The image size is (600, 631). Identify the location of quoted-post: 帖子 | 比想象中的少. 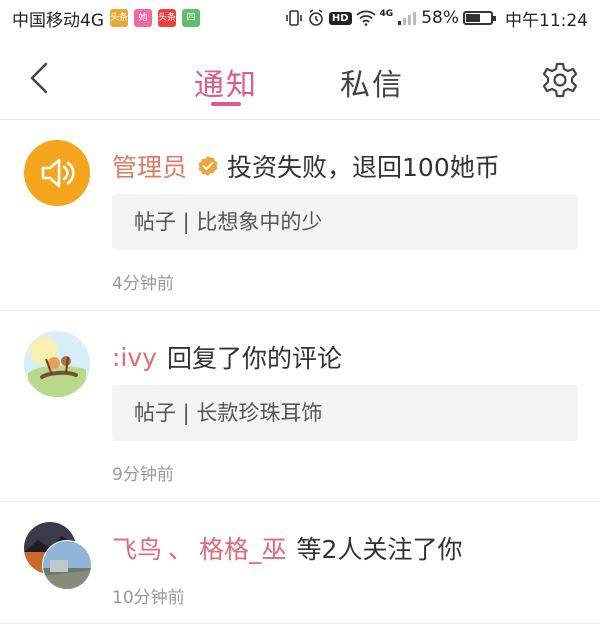
(345, 222).